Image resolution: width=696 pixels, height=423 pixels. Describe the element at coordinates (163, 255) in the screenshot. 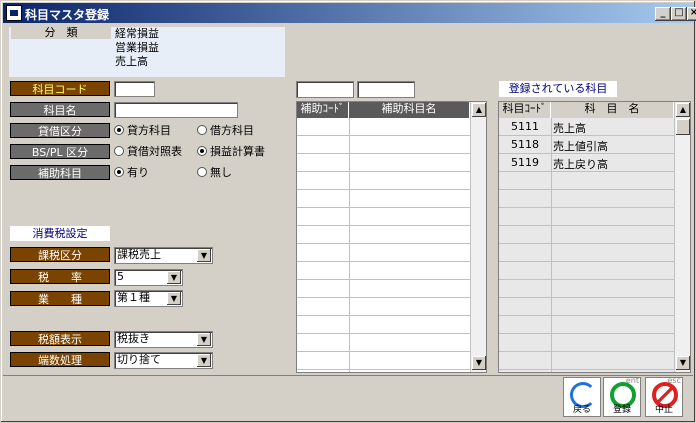

I see `tax-type-select: 課税売上 ▼` at that location.